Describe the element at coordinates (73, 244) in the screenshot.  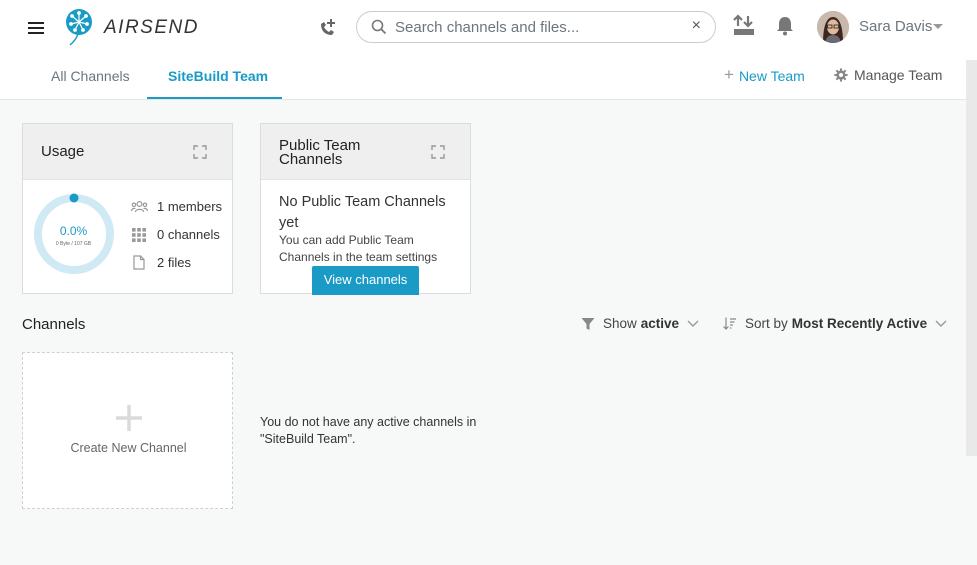
I see `usage-storage: 0 Byte / 107 GB` at that location.